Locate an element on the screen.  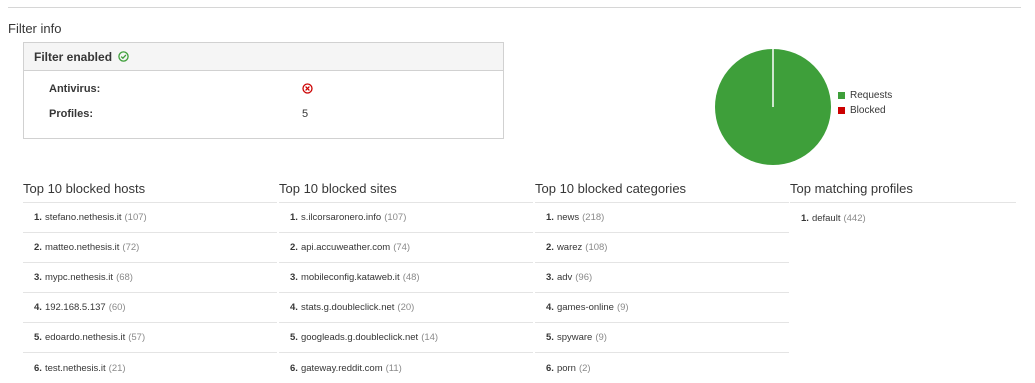
list-item: 1. default (442) is located at coordinates (903, 218).